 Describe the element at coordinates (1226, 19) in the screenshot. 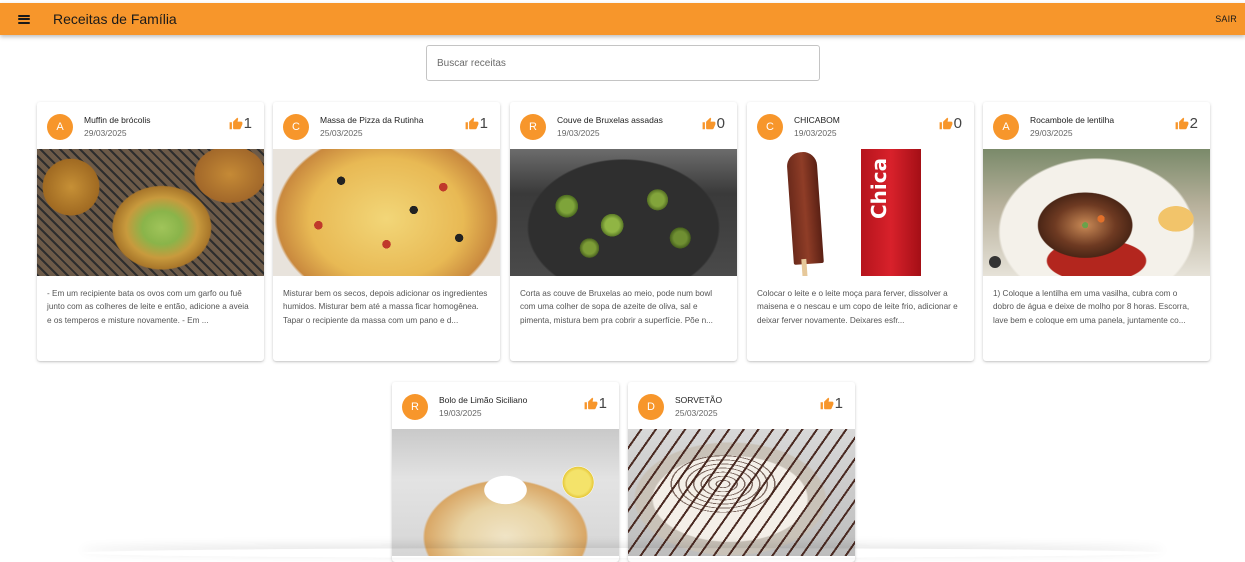

I see `logout-button: SAIR` at that location.